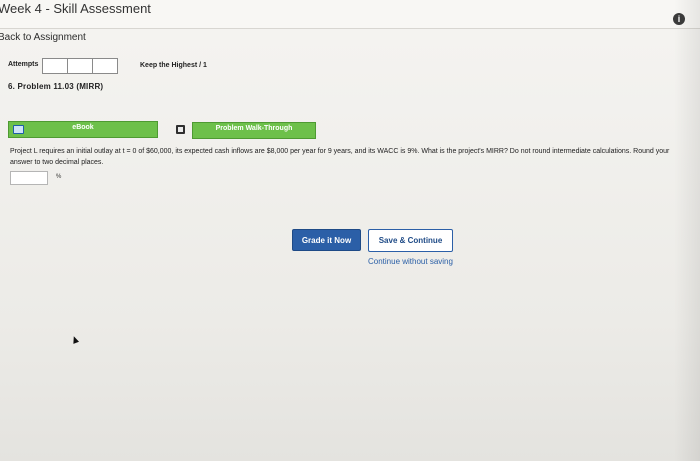  Describe the element at coordinates (687, 230) in the screenshot. I see `screen-edge-shadow` at that location.